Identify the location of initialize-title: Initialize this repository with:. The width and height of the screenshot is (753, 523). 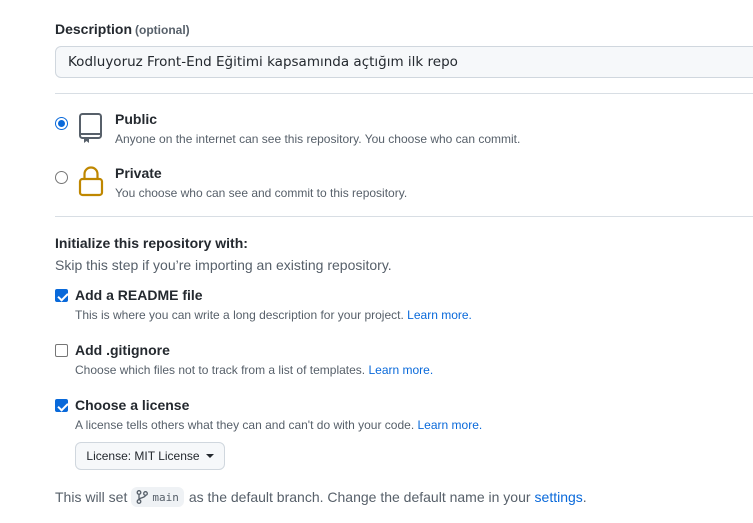
(151, 243).